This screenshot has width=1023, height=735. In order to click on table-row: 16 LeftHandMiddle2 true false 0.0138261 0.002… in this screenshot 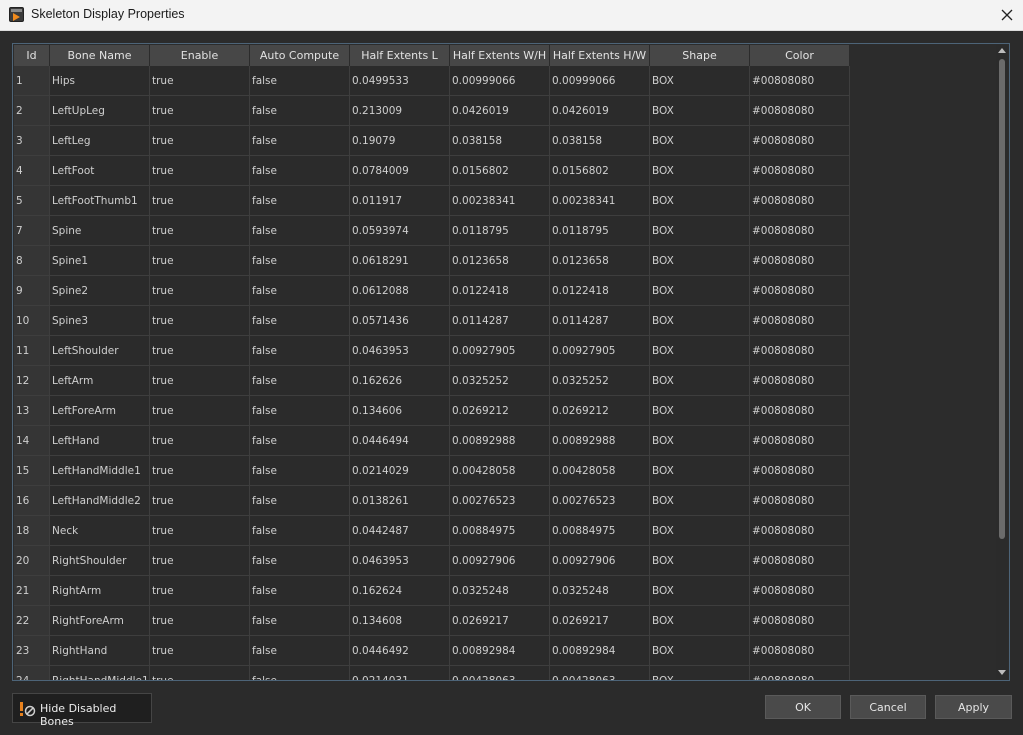, I will do `click(432, 501)`.